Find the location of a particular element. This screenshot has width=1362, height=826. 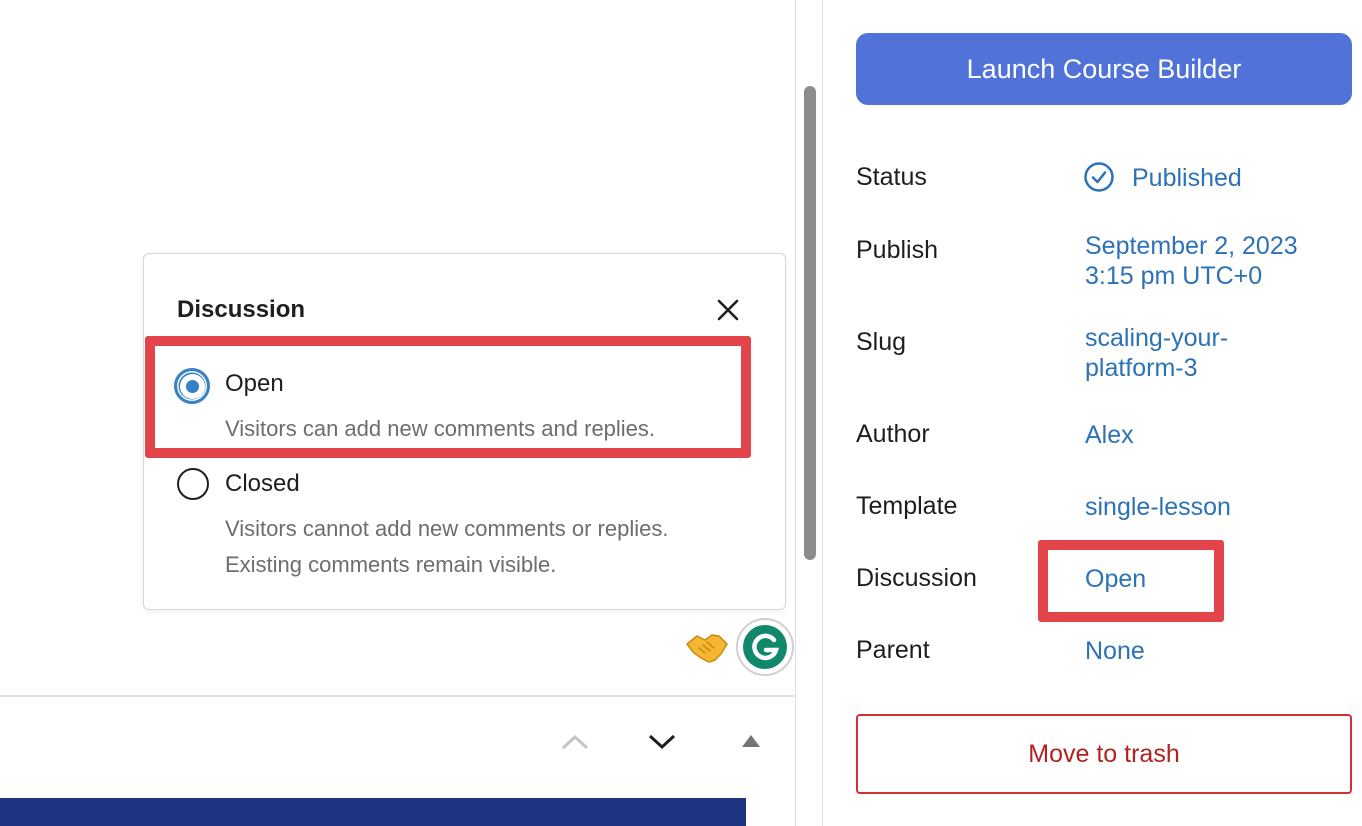

grammarly-icon is located at coordinates (765, 647).